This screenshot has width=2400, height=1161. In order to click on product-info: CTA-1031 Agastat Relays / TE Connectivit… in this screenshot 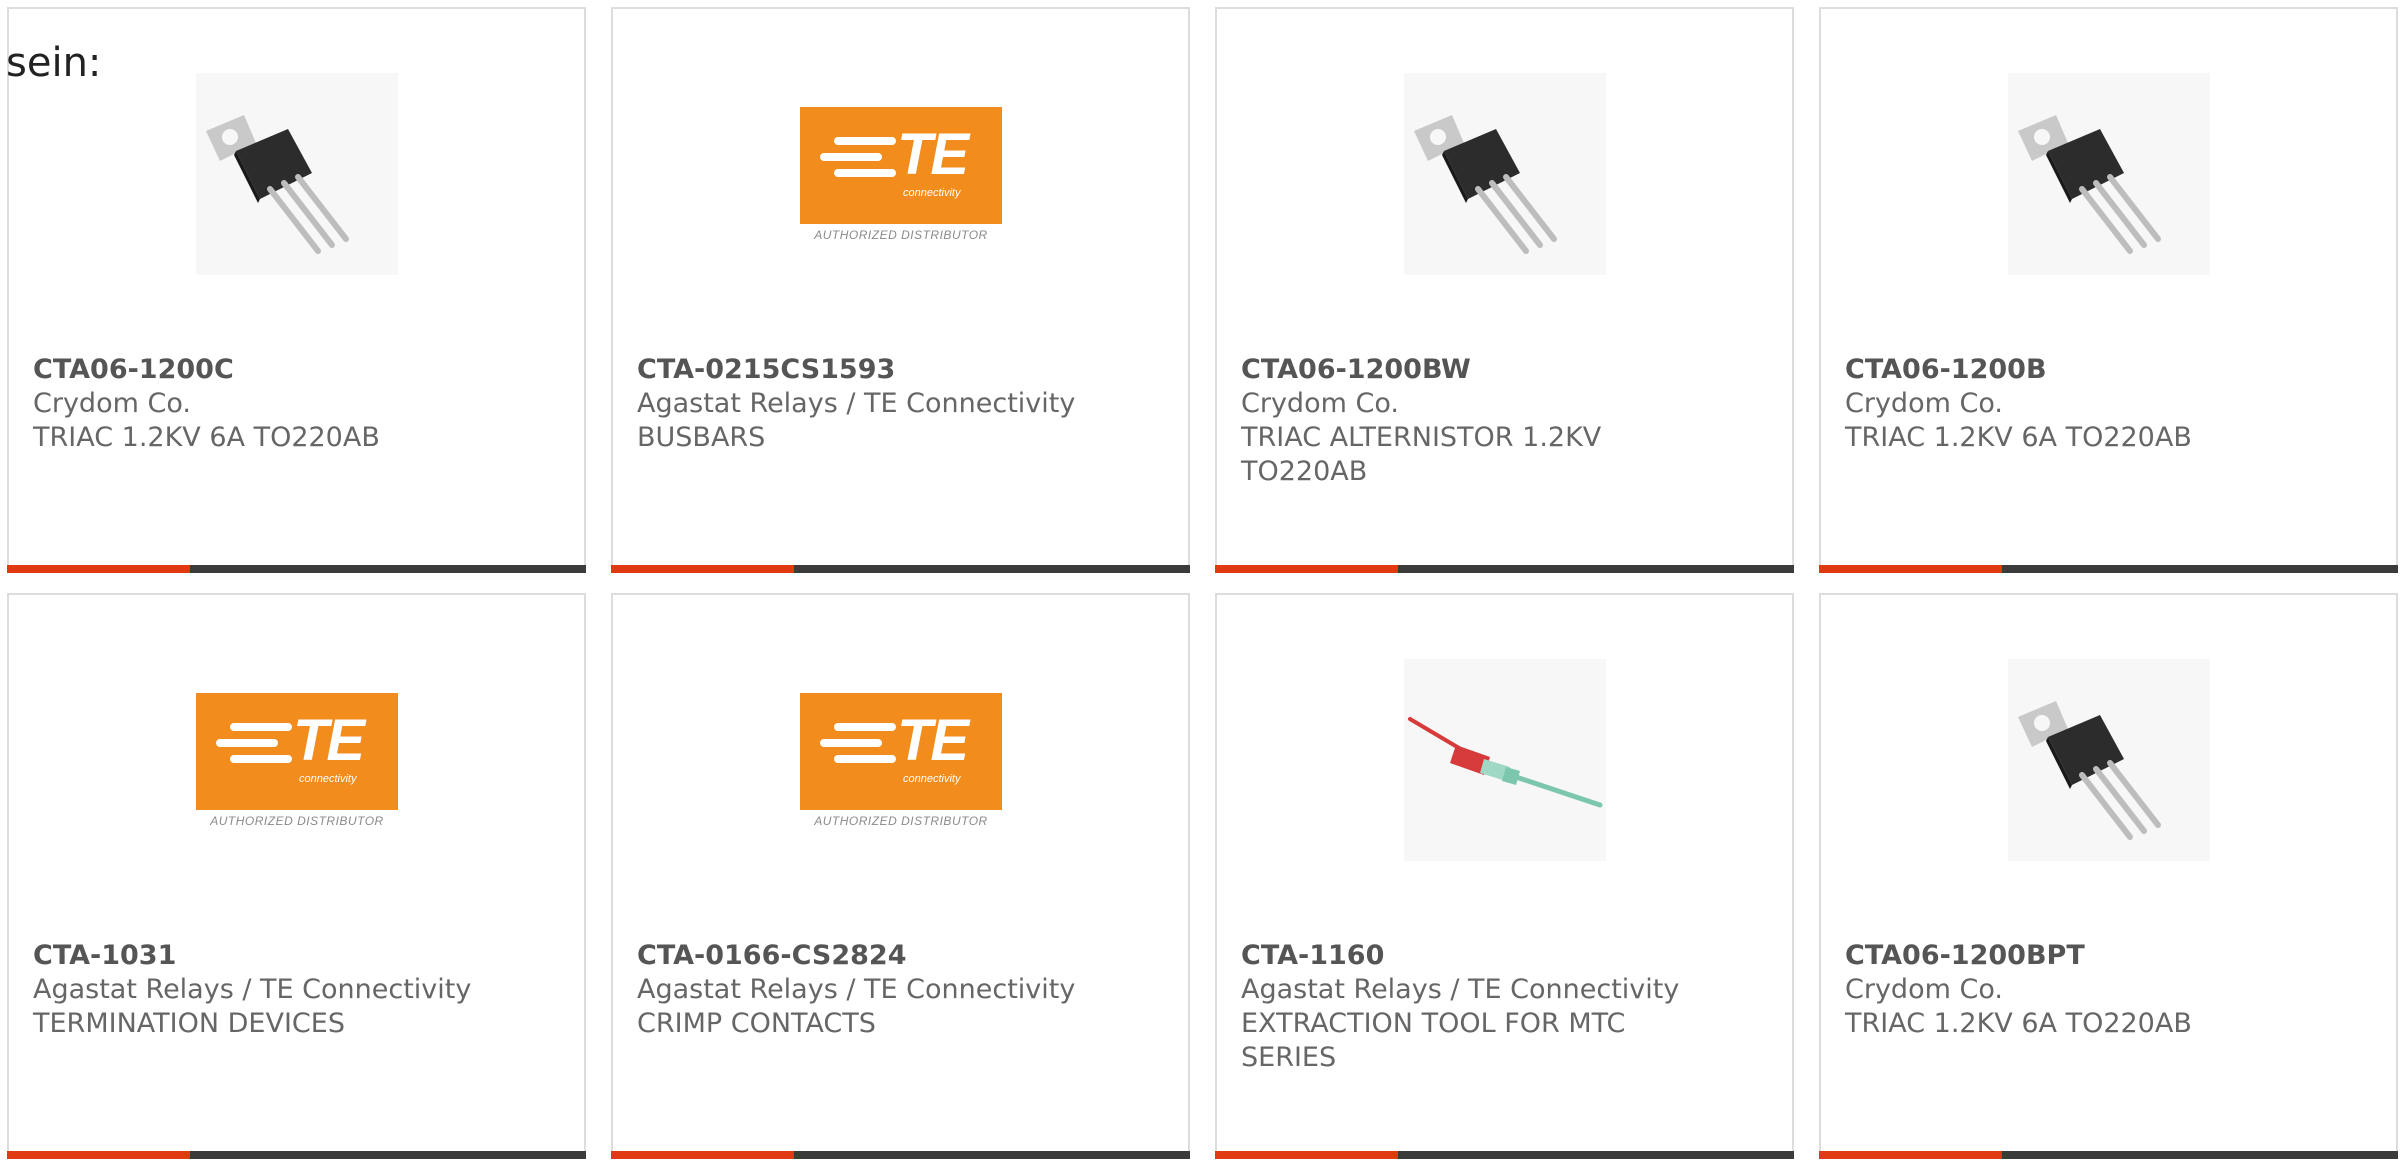, I will do `click(296, 990)`.